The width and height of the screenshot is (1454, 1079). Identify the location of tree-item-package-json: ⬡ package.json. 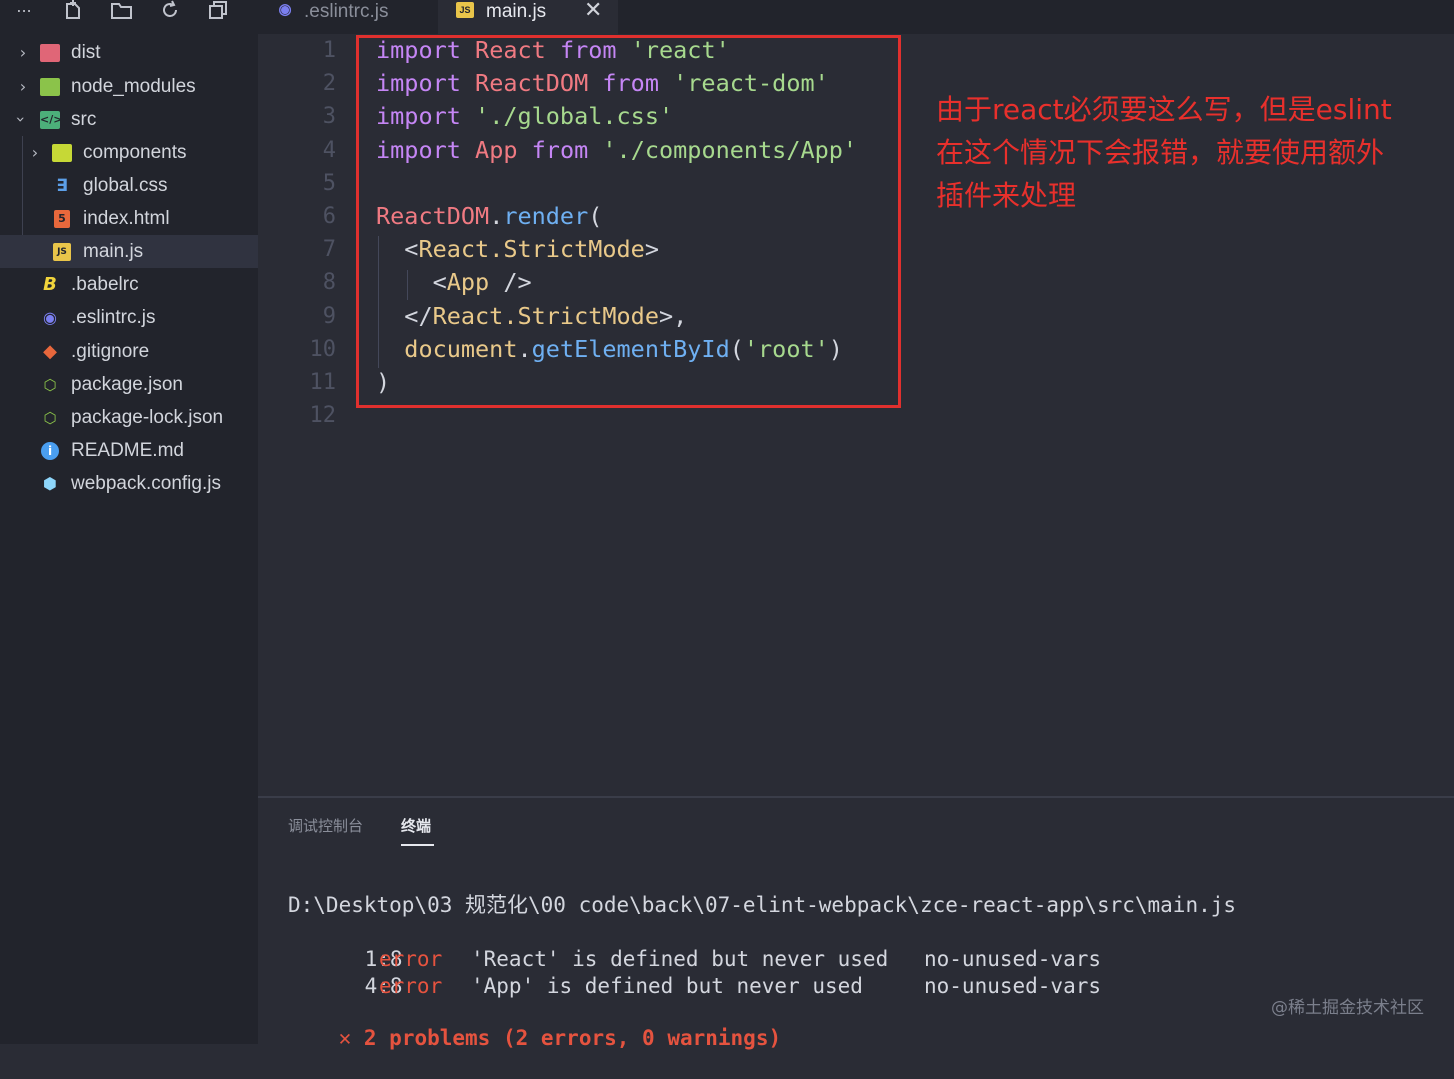
(129, 384).